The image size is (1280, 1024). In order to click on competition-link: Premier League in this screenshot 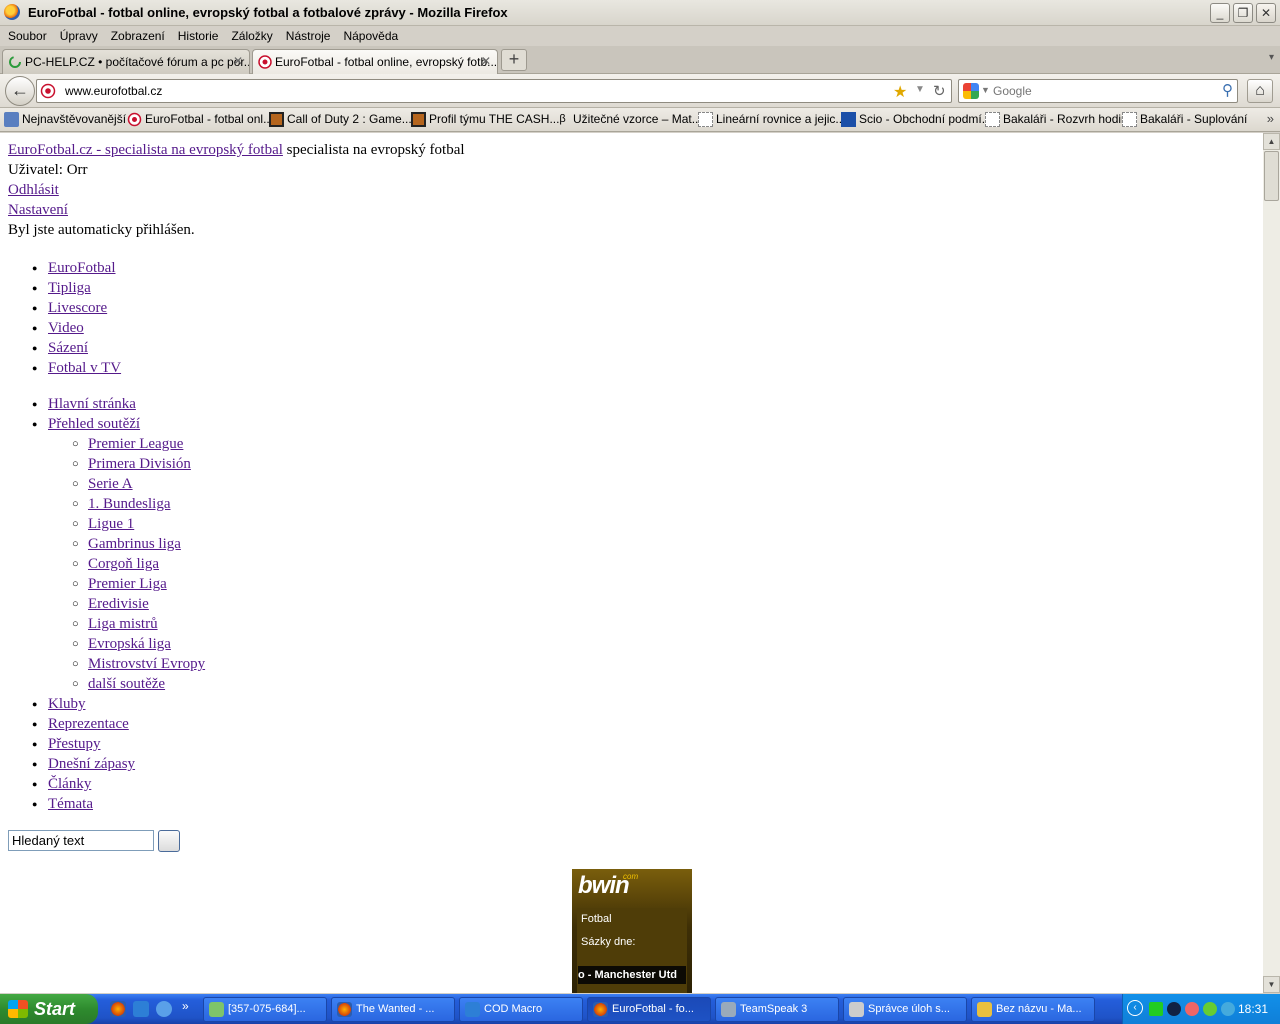, I will do `click(135, 444)`.